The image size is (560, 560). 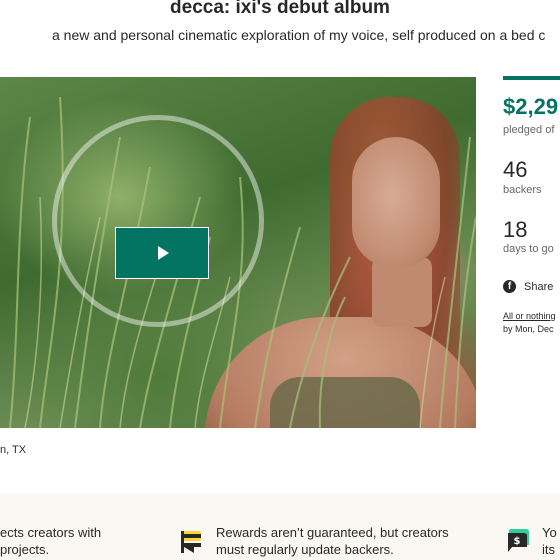 I want to click on pledged-amount: $2,29, so click(x=531, y=106).